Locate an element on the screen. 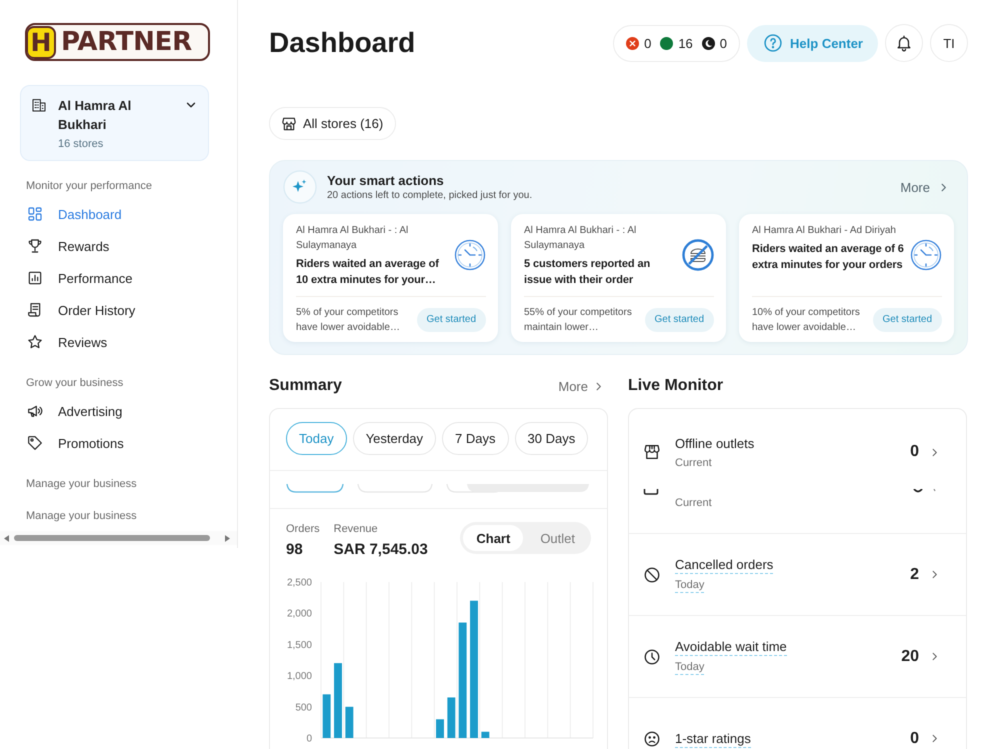 This screenshot has height=749, width=1000. action-card: Al Hamra Al Bukhari - : Al Sulaymanaya 5 customers reported an issue with their order 55% of your competitors maintain lower… Get started is located at coordinates (618, 278).